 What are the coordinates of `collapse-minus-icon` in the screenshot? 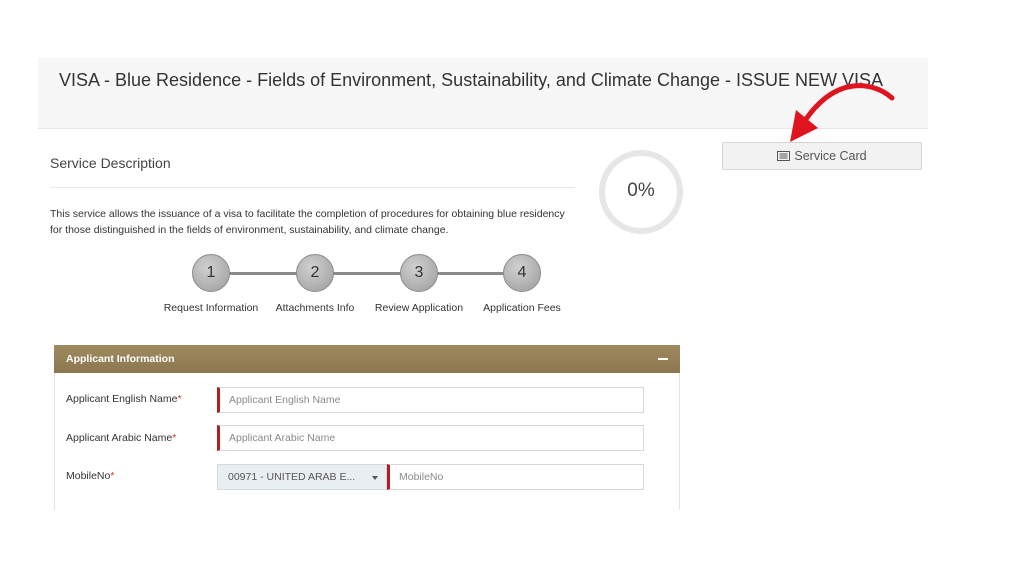 It's located at (663, 359).